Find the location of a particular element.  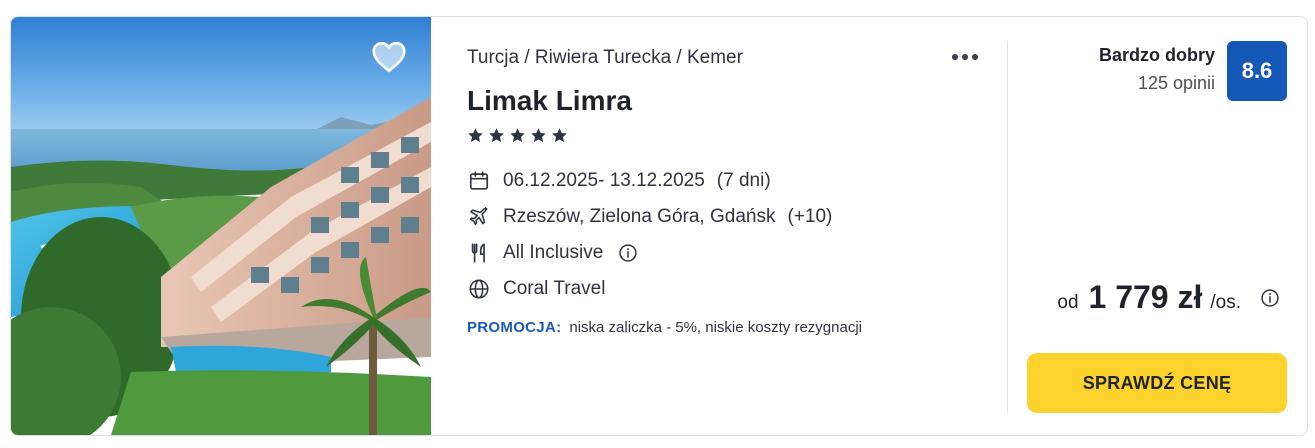

rating-score-badge: 8.6 is located at coordinates (1257, 71).